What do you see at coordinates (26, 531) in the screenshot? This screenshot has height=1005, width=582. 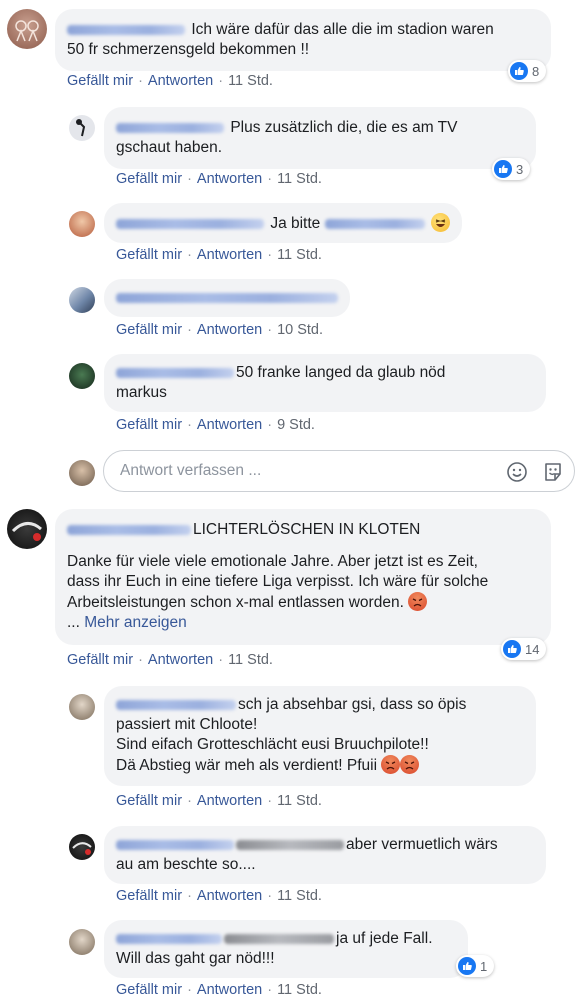 I see `avatar-logo-icon` at bounding box center [26, 531].